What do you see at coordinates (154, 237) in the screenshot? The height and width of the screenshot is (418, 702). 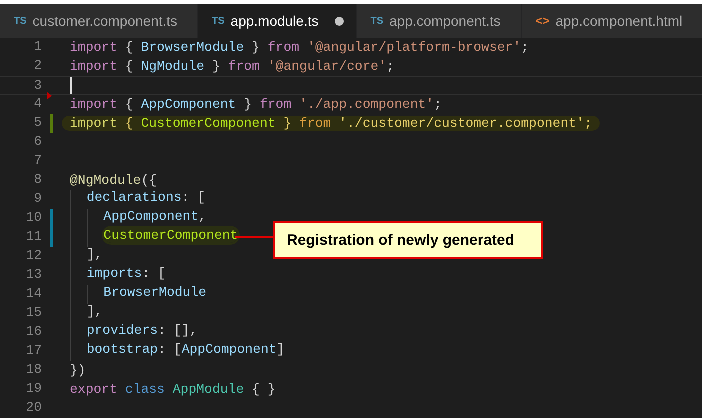 I see `code-line: CustomerComponent` at bounding box center [154, 237].